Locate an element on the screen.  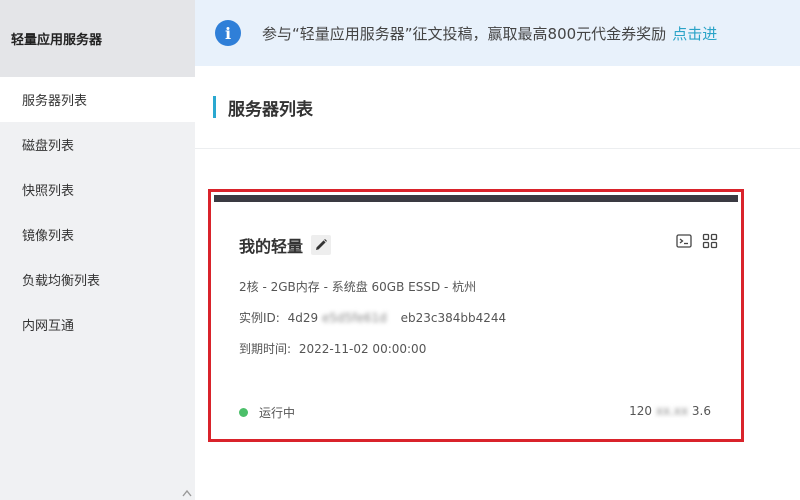
more-apps-icon is located at coordinates (710, 241).